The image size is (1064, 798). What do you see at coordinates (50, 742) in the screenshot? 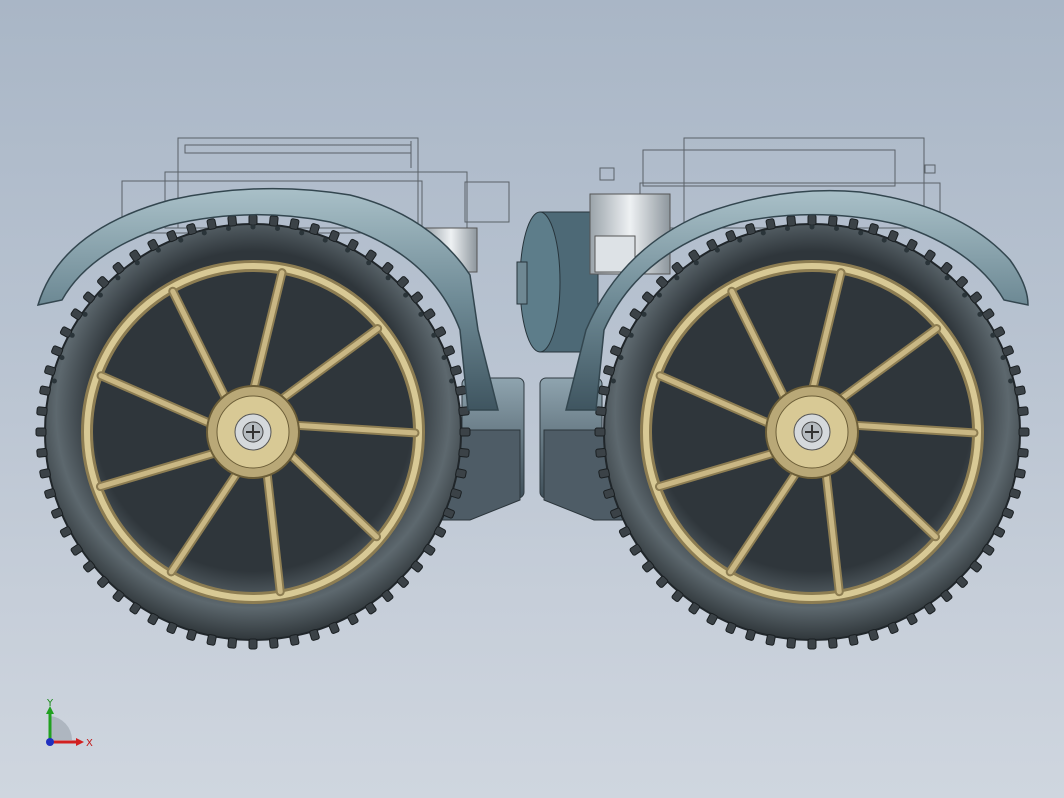
I see `z-axis-icon` at bounding box center [50, 742].